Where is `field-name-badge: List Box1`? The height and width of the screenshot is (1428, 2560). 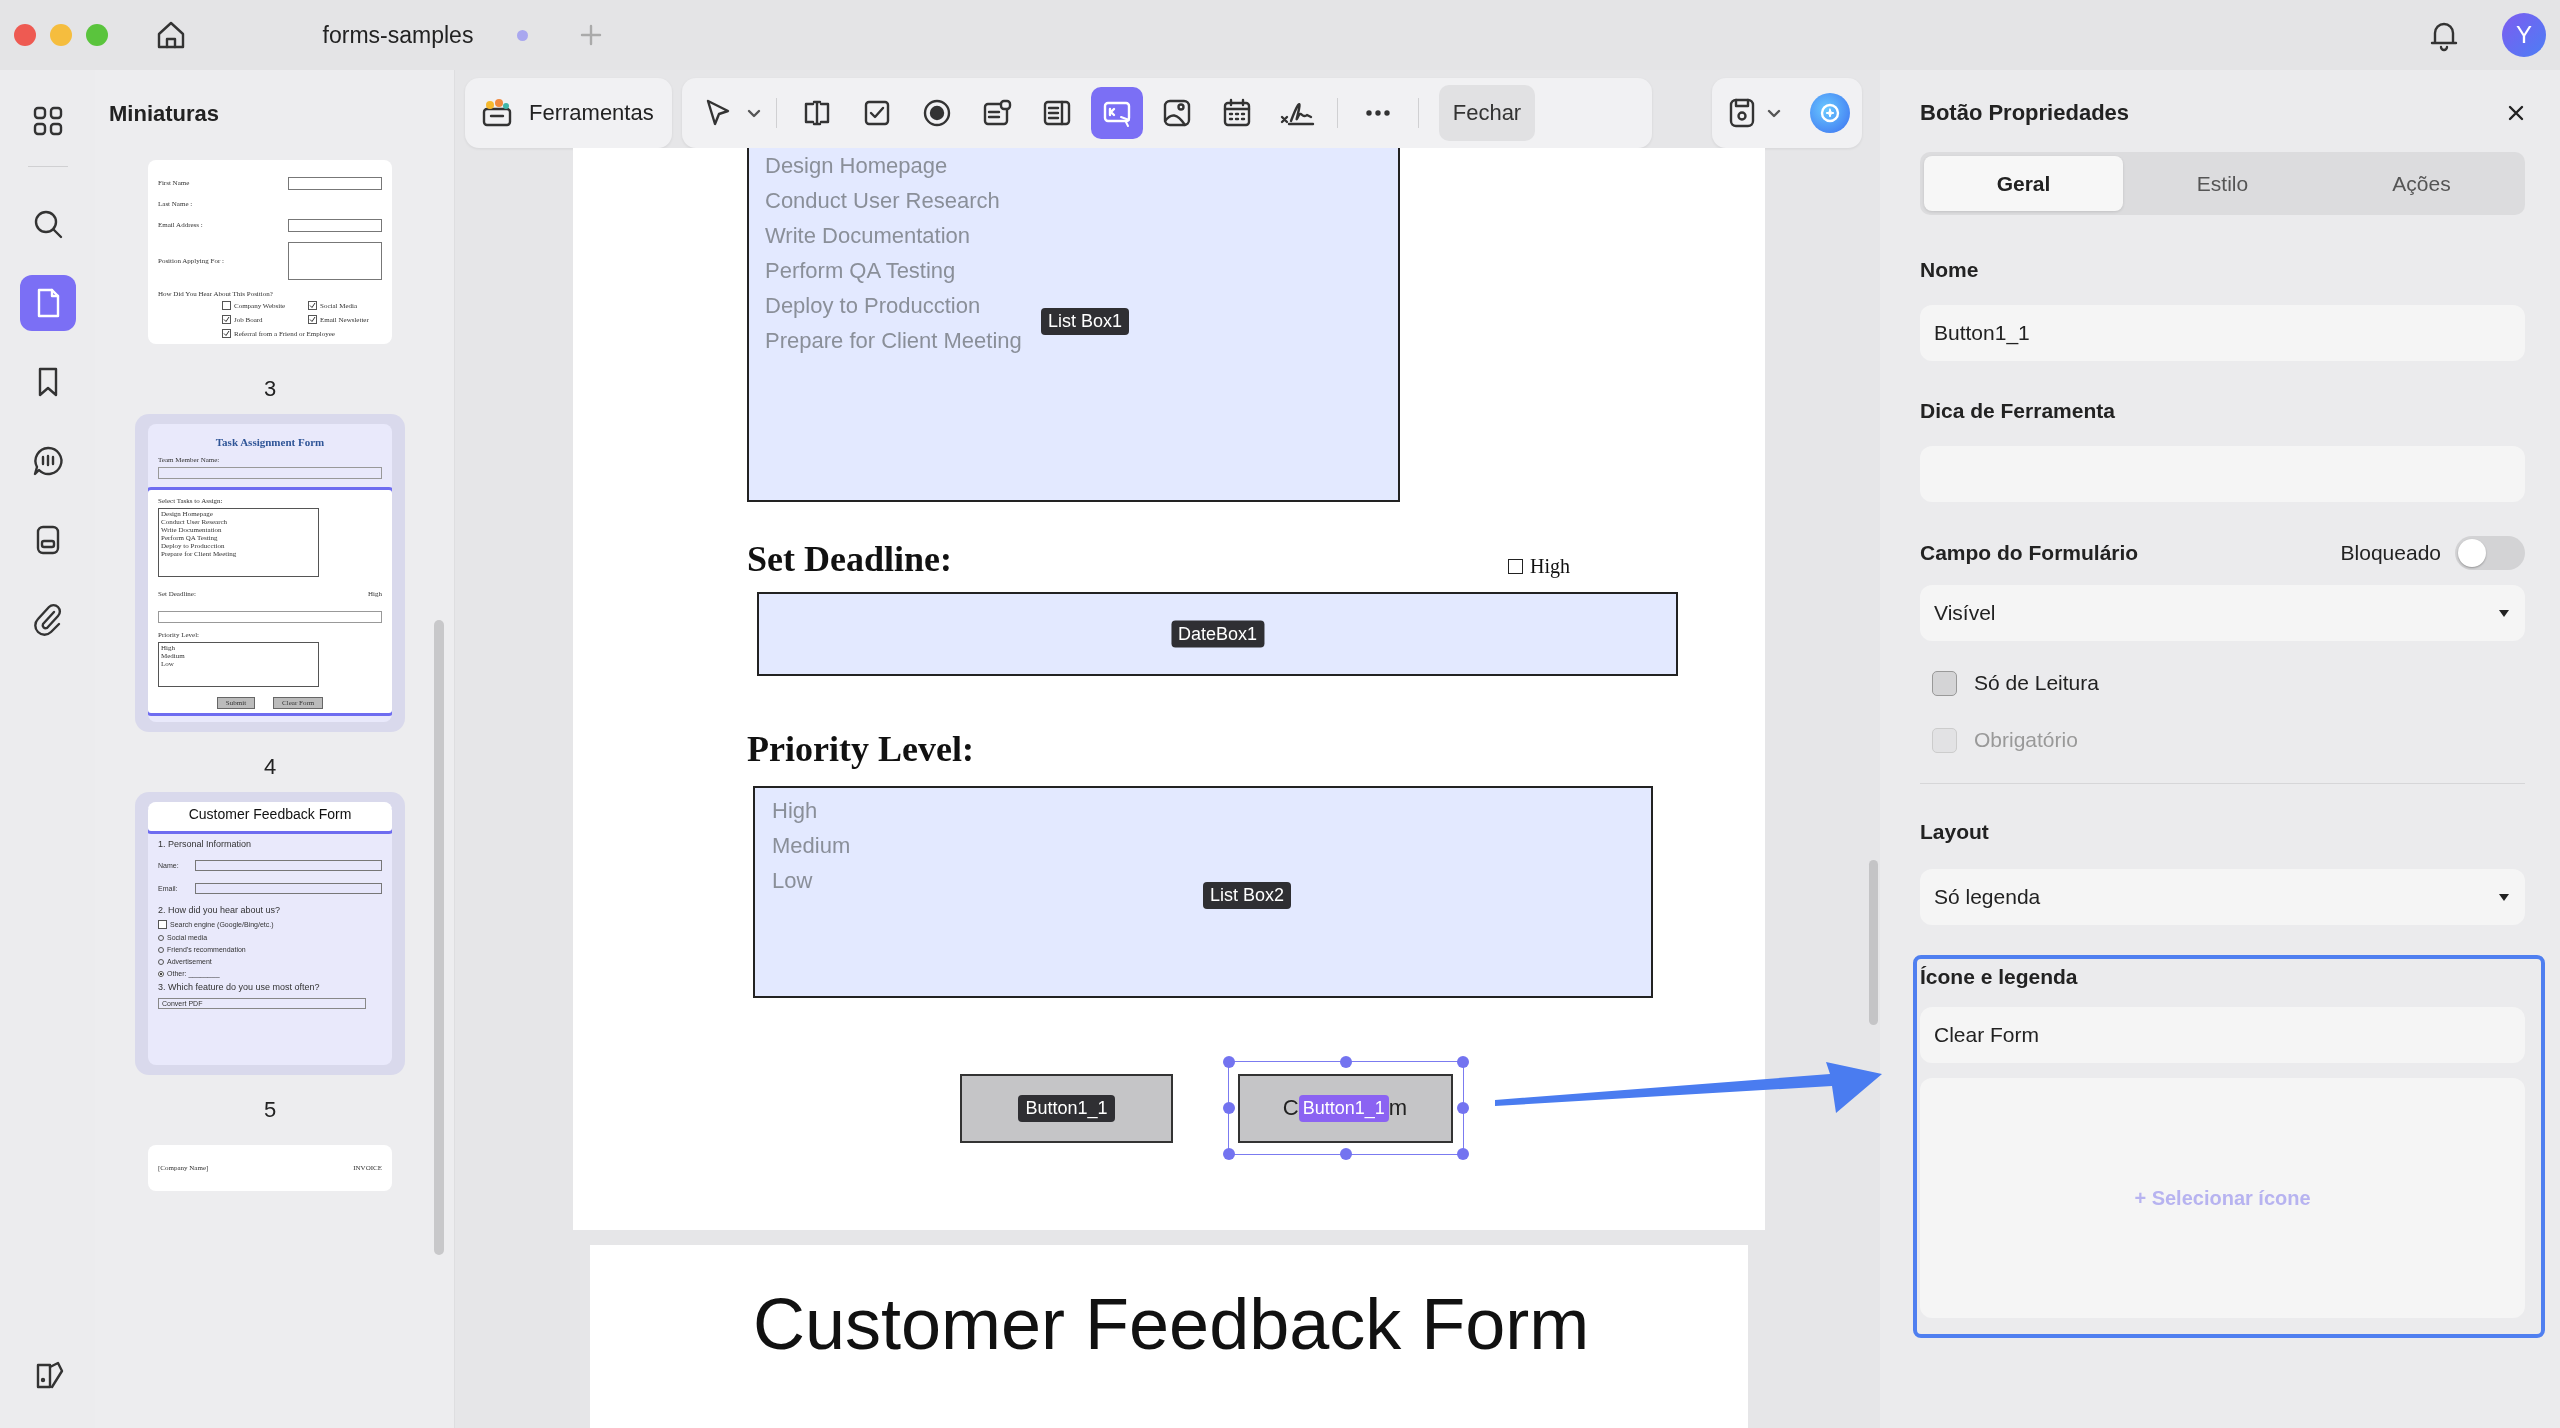 field-name-badge: List Box1 is located at coordinates (1085, 321).